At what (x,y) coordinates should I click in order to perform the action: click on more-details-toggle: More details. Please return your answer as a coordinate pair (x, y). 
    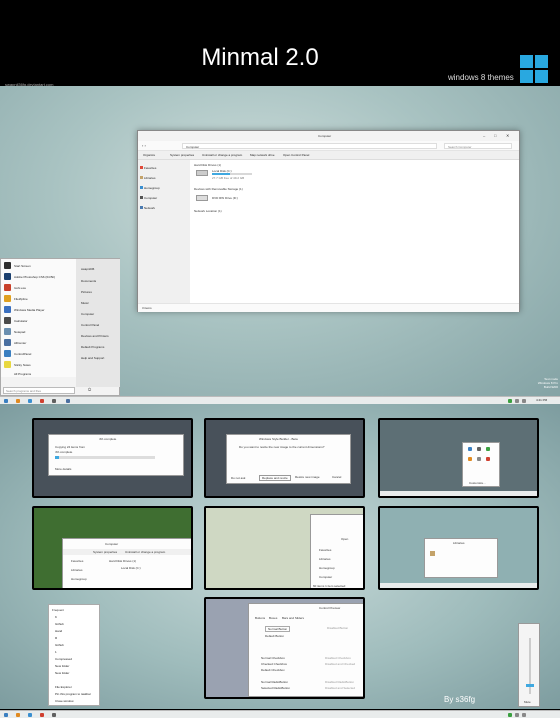
    Looking at the image, I should click on (63, 469).